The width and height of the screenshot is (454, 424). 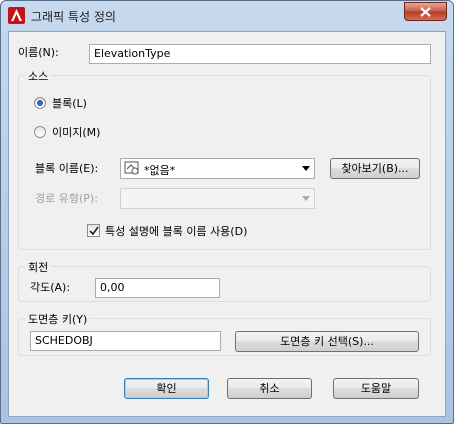 What do you see at coordinates (166, 388) in the screenshot?
I see `ok-button: 확인` at bounding box center [166, 388].